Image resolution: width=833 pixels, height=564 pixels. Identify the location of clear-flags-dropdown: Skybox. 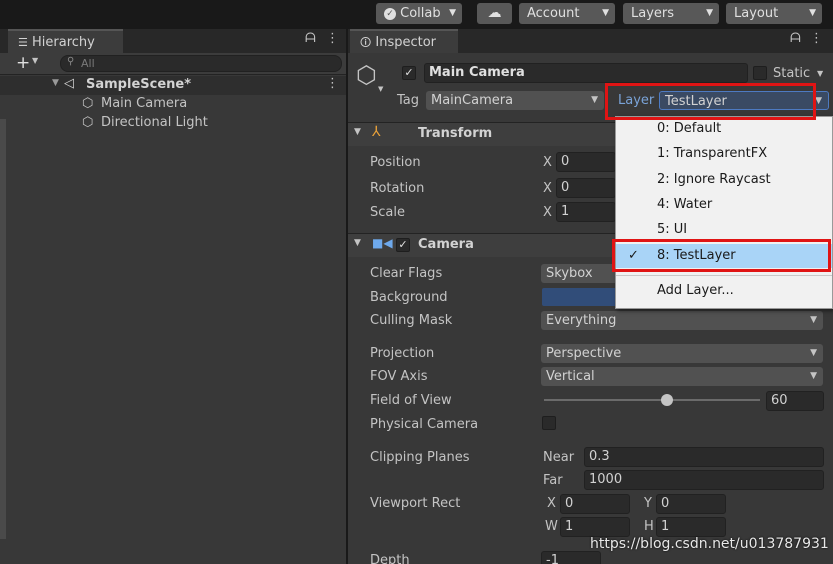
(581, 273).